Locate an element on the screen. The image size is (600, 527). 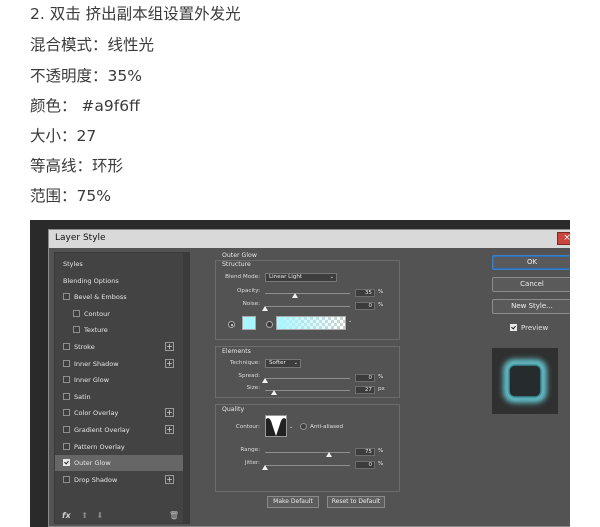
style-item-styles: Styles is located at coordinates (119, 264).